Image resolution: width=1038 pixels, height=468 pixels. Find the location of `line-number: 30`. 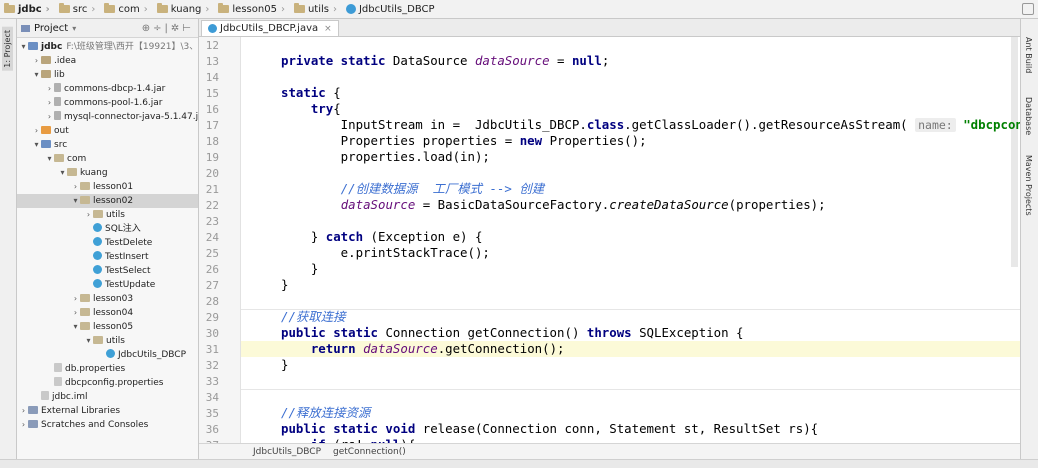

line-number: 30 is located at coordinates (212, 333).